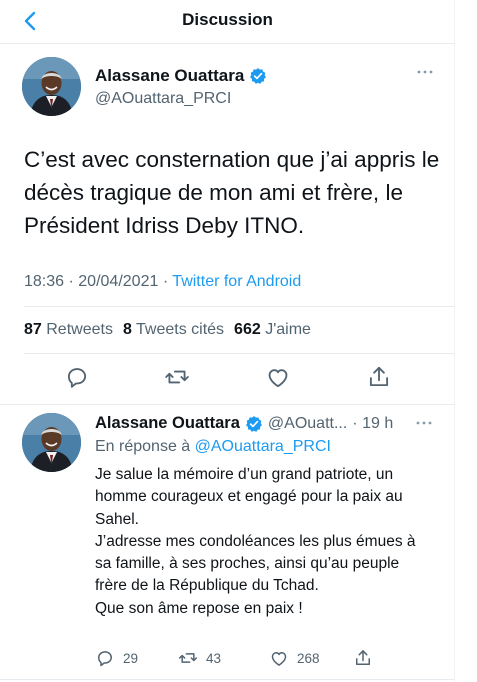 Image resolution: width=477 pixels, height=682 pixels. I want to click on quotes-count: 8, so click(127, 329).